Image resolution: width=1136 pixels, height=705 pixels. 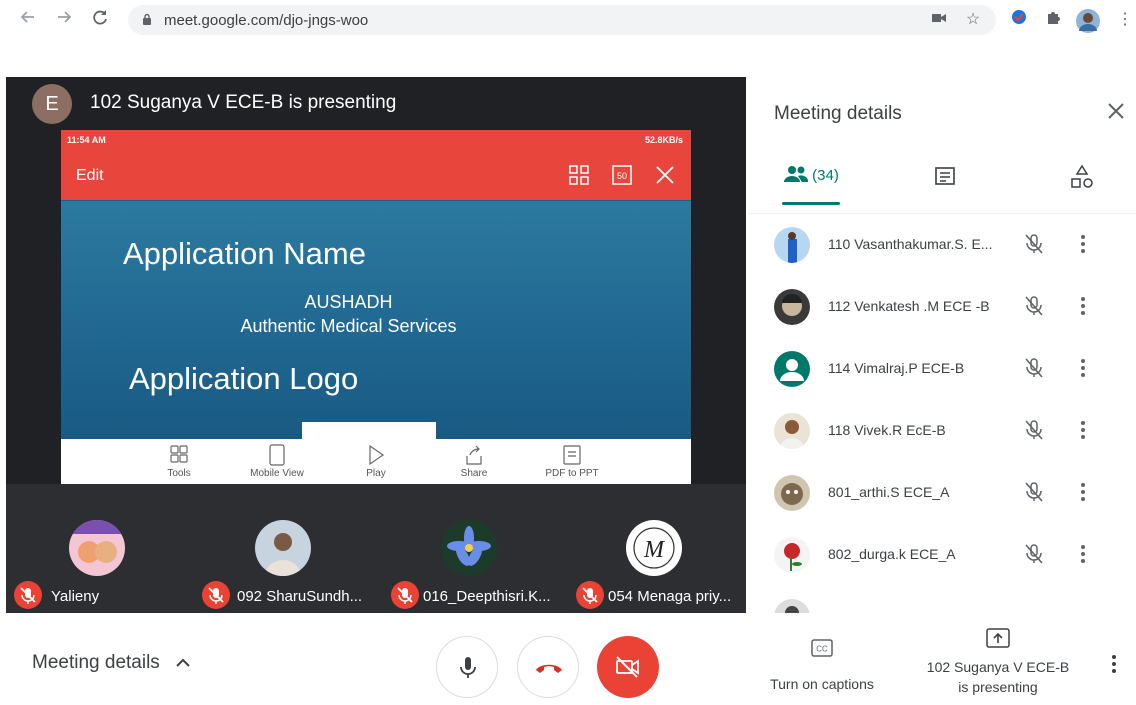 I want to click on participant-name: 114 Vimalraj.P ECE-B, so click(x=896, y=368).